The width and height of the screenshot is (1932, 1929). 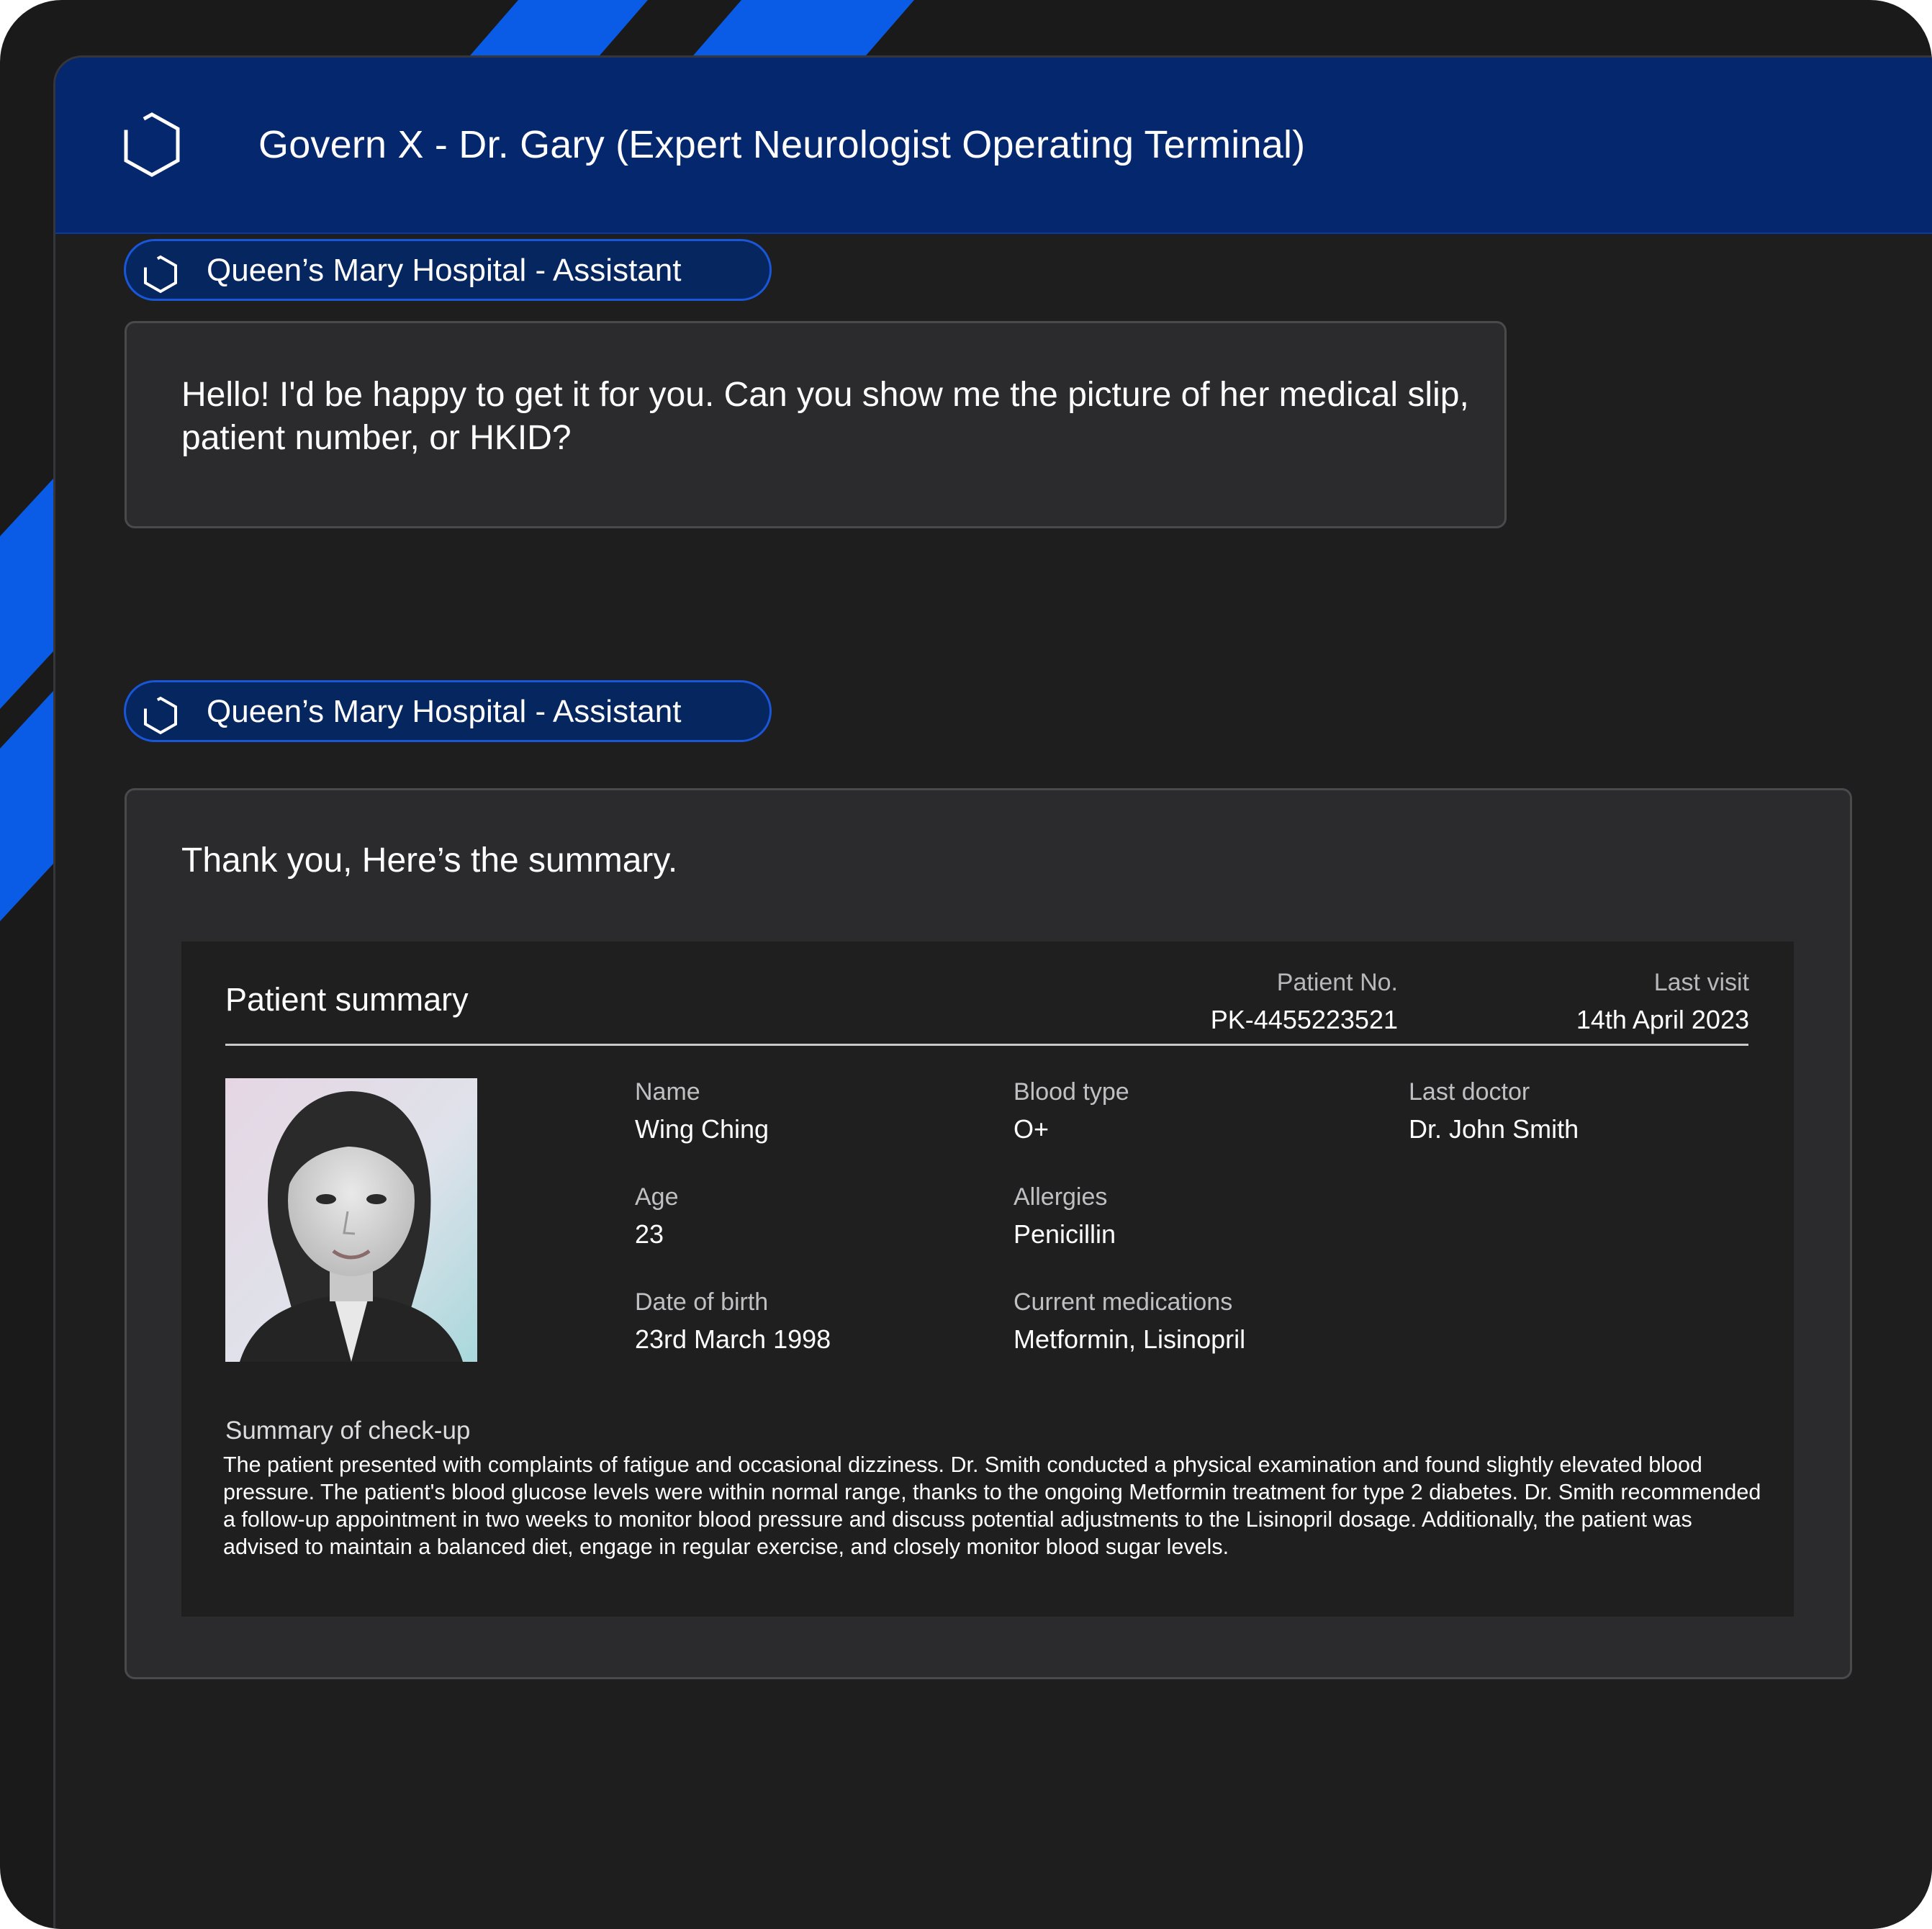 What do you see at coordinates (1469, 1092) in the screenshot?
I see `last-doctor-label: Last doctor` at bounding box center [1469, 1092].